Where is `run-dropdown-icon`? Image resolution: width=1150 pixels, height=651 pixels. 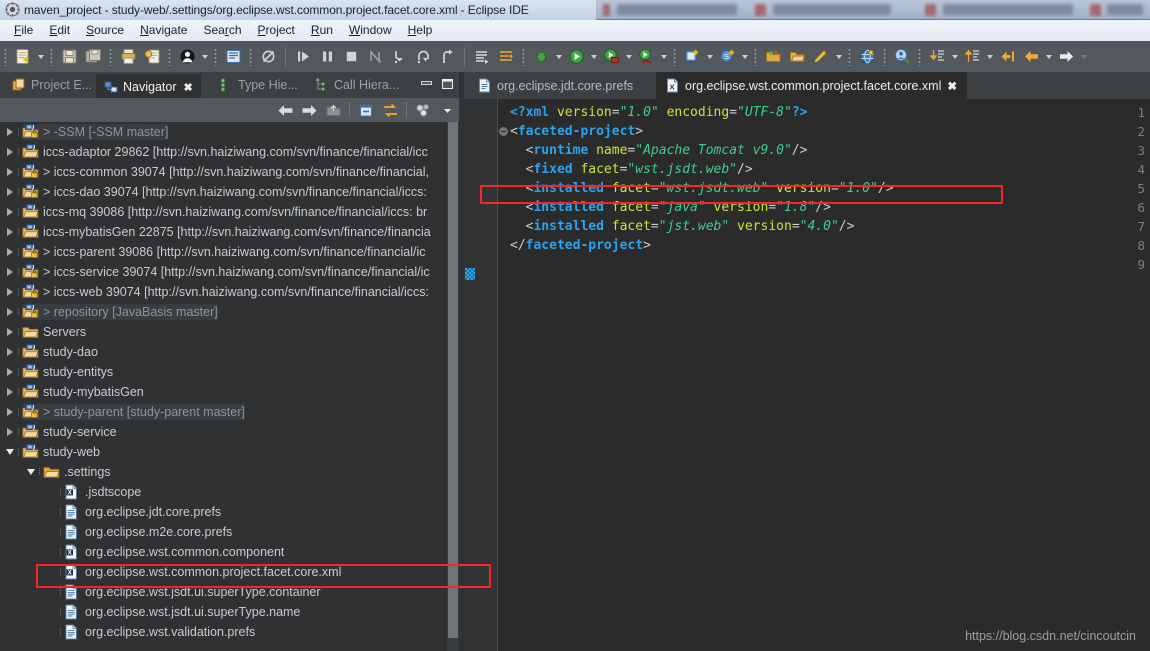
run-dropdown-icon is located at coordinates (593, 57).